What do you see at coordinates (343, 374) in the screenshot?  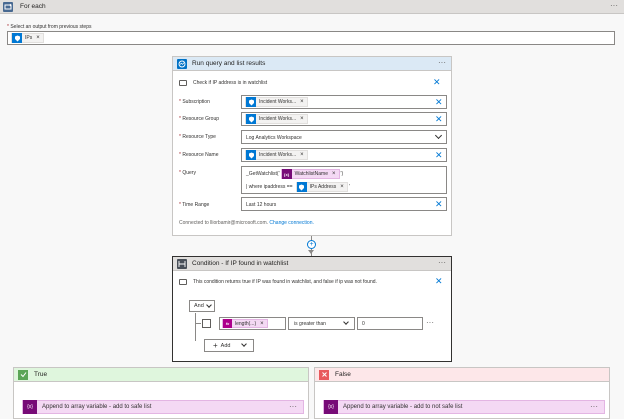 I see `false-branch-label: False` at bounding box center [343, 374].